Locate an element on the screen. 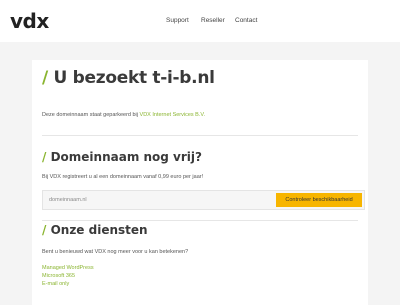 This screenshot has height=305, width=400. section-title-domain: / Domeinnaam nog vrij? is located at coordinates (122, 157).